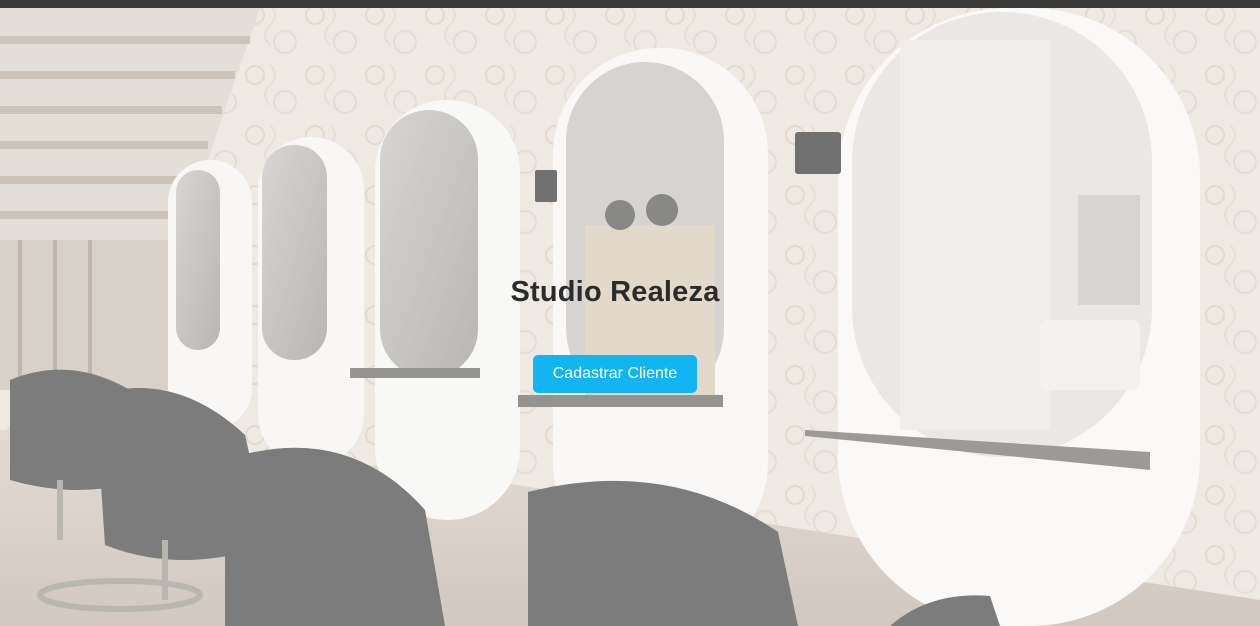 This screenshot has width=1260, height=626. I want to click on page-title: Studio Realeza, so click(615, 292).